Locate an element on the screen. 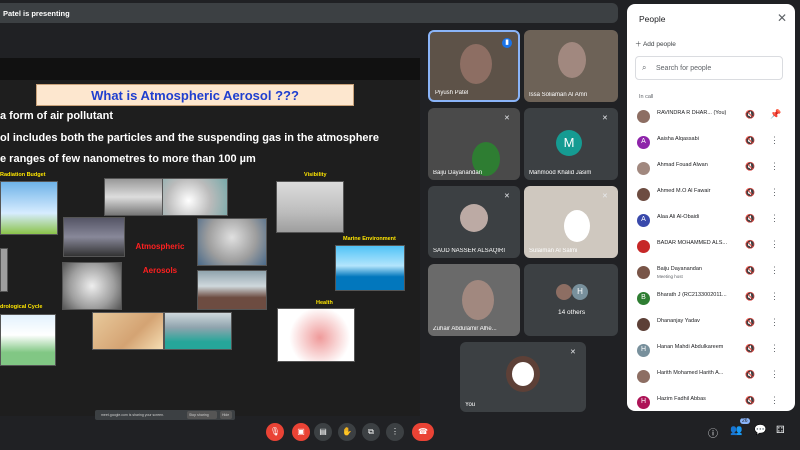  stop-sharing-button: Stop sharing is located at coordinates (202, 415).